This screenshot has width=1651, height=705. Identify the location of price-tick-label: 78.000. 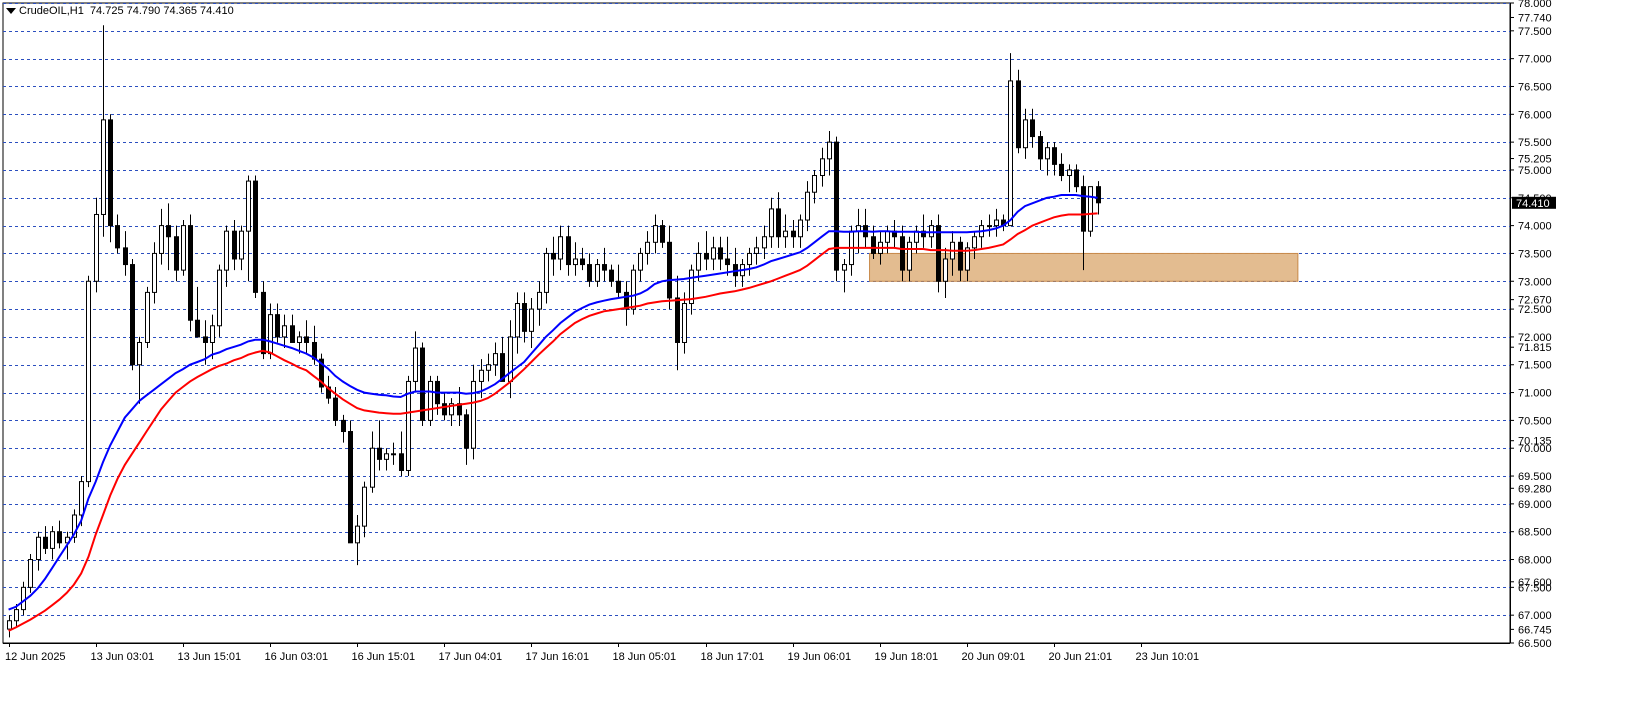
(1535, 5).